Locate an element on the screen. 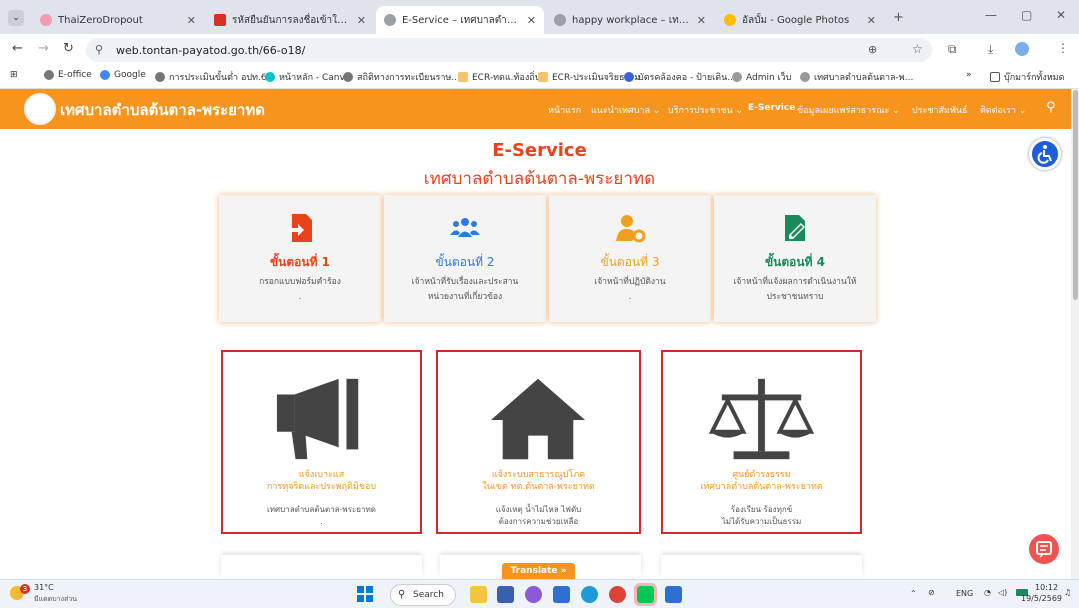  clock-time: 10:12 is located at coordinates (1046, 587).